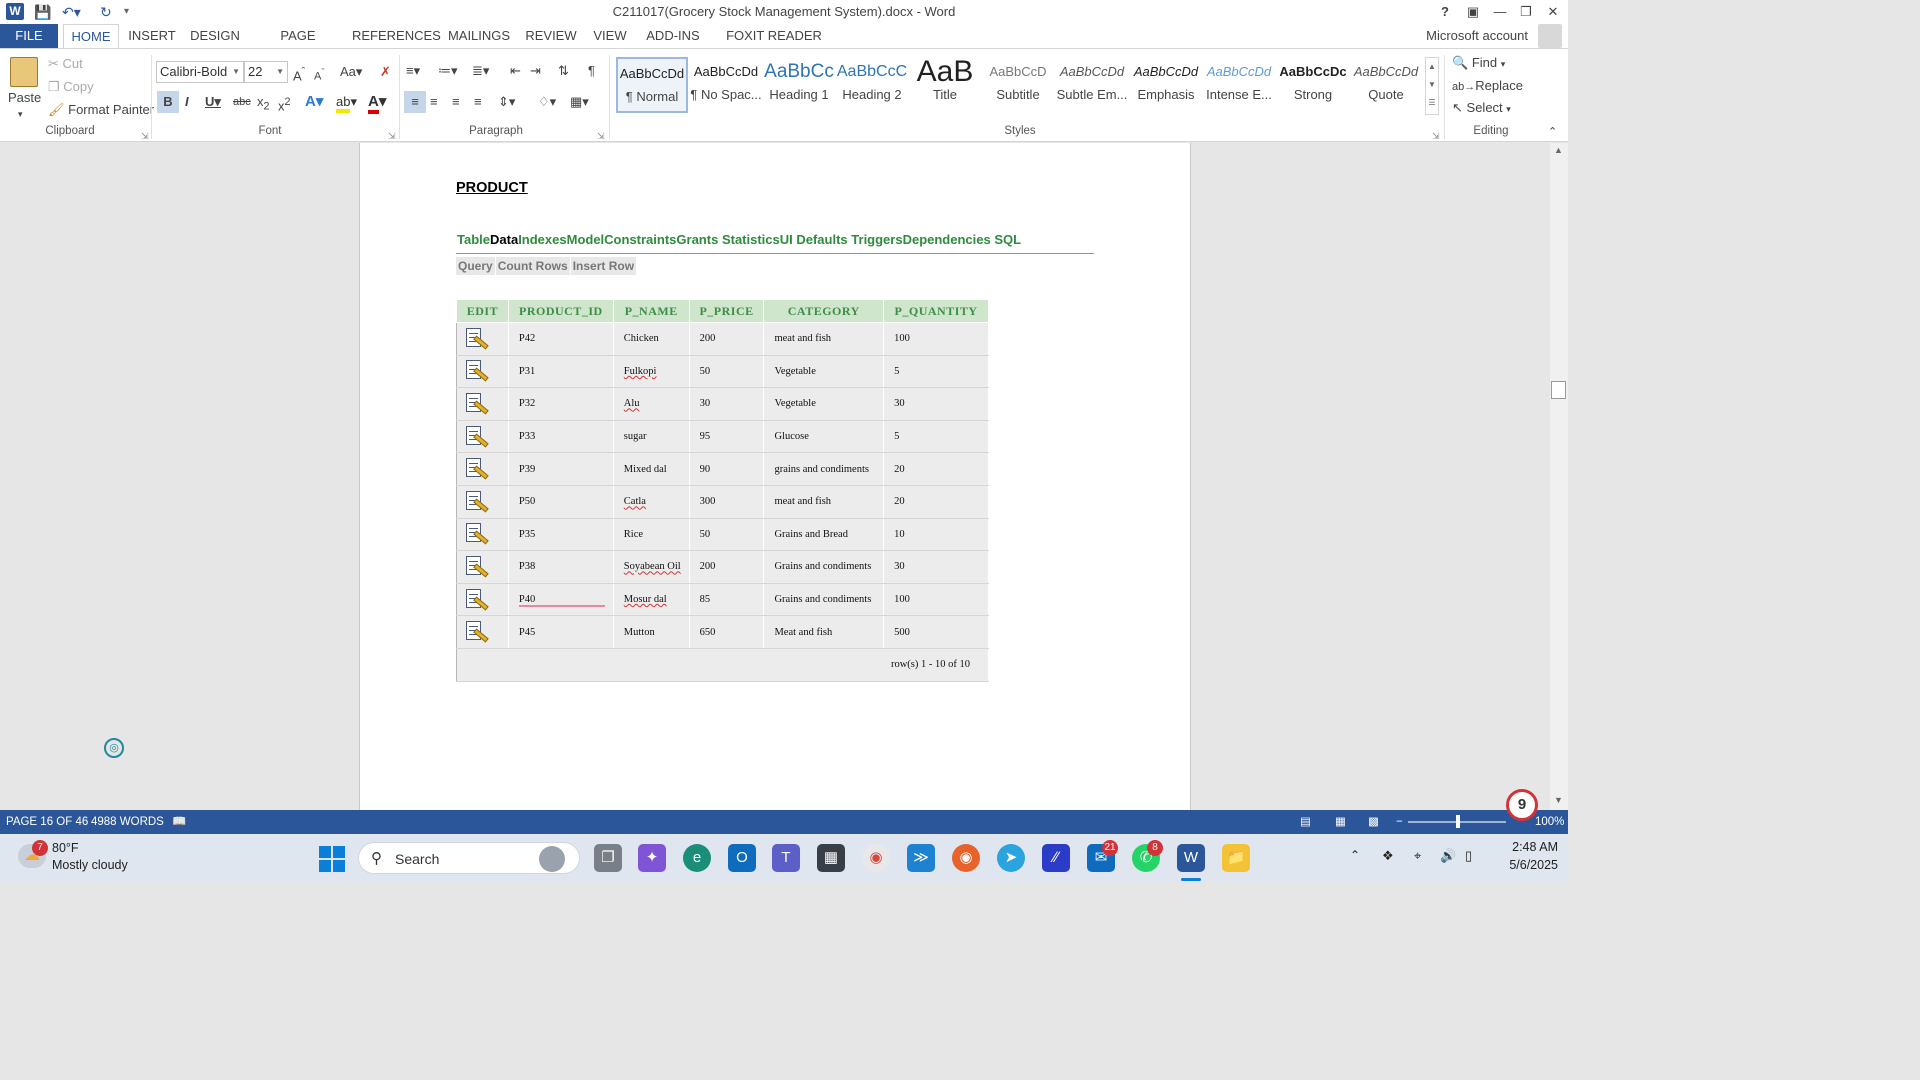 The height and width of the screenshot is (1080, 1920). I want to click on apex-tab-data: Data, so click(504, 239).